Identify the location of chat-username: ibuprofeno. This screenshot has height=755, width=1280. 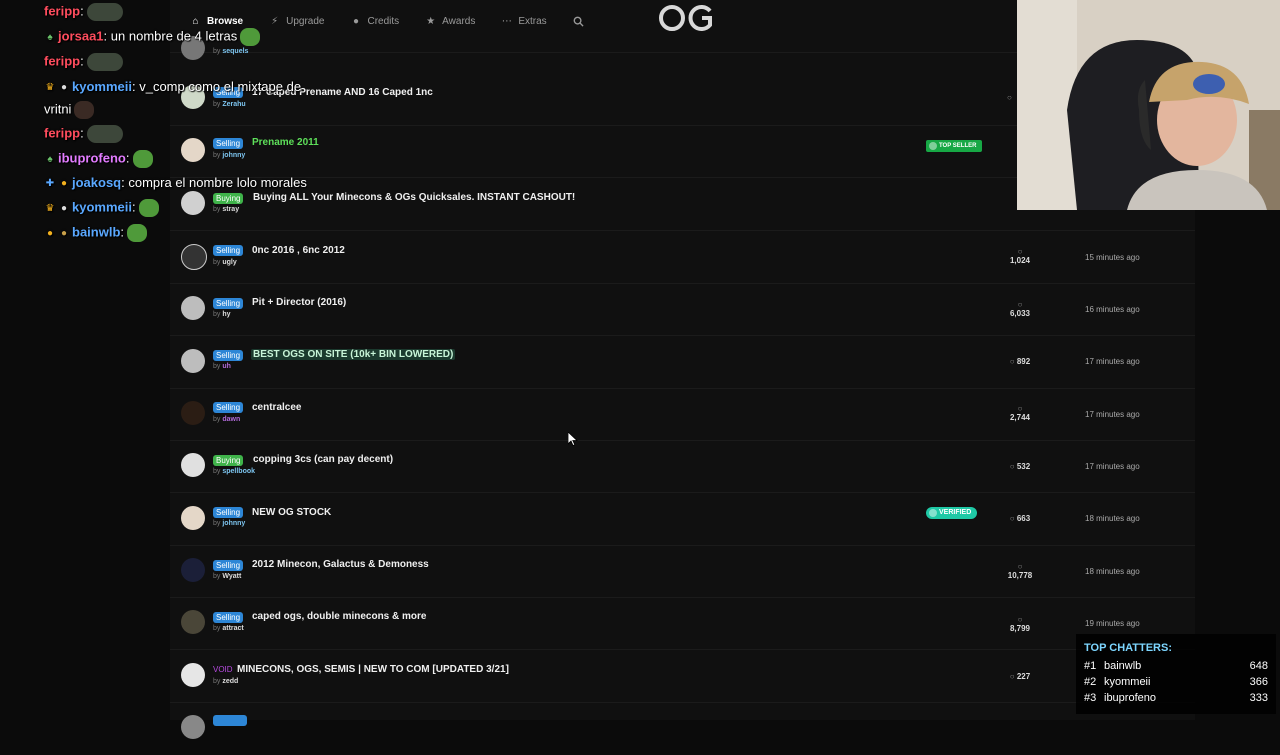
(92, 158).